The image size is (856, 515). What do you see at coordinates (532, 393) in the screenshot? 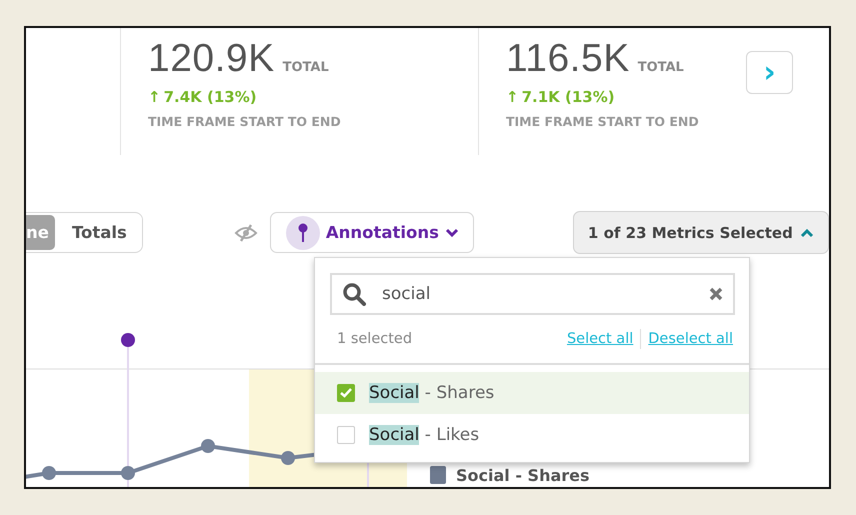
I see `metric-option: Social - Shares` at bounding box center [532, 393].